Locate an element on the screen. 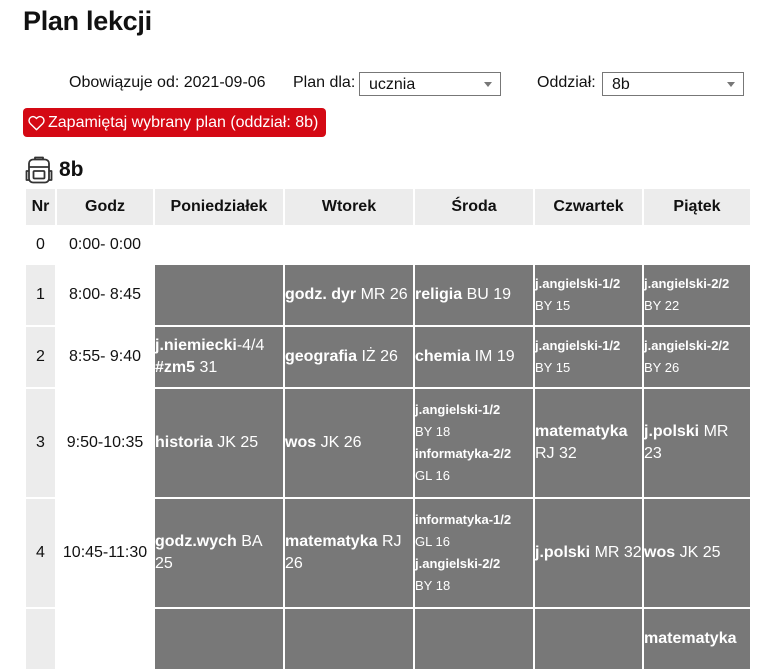 Image resolution: width=780 pixels, height=671 pixels. lesson-hours is located at coordinates (105, 639).